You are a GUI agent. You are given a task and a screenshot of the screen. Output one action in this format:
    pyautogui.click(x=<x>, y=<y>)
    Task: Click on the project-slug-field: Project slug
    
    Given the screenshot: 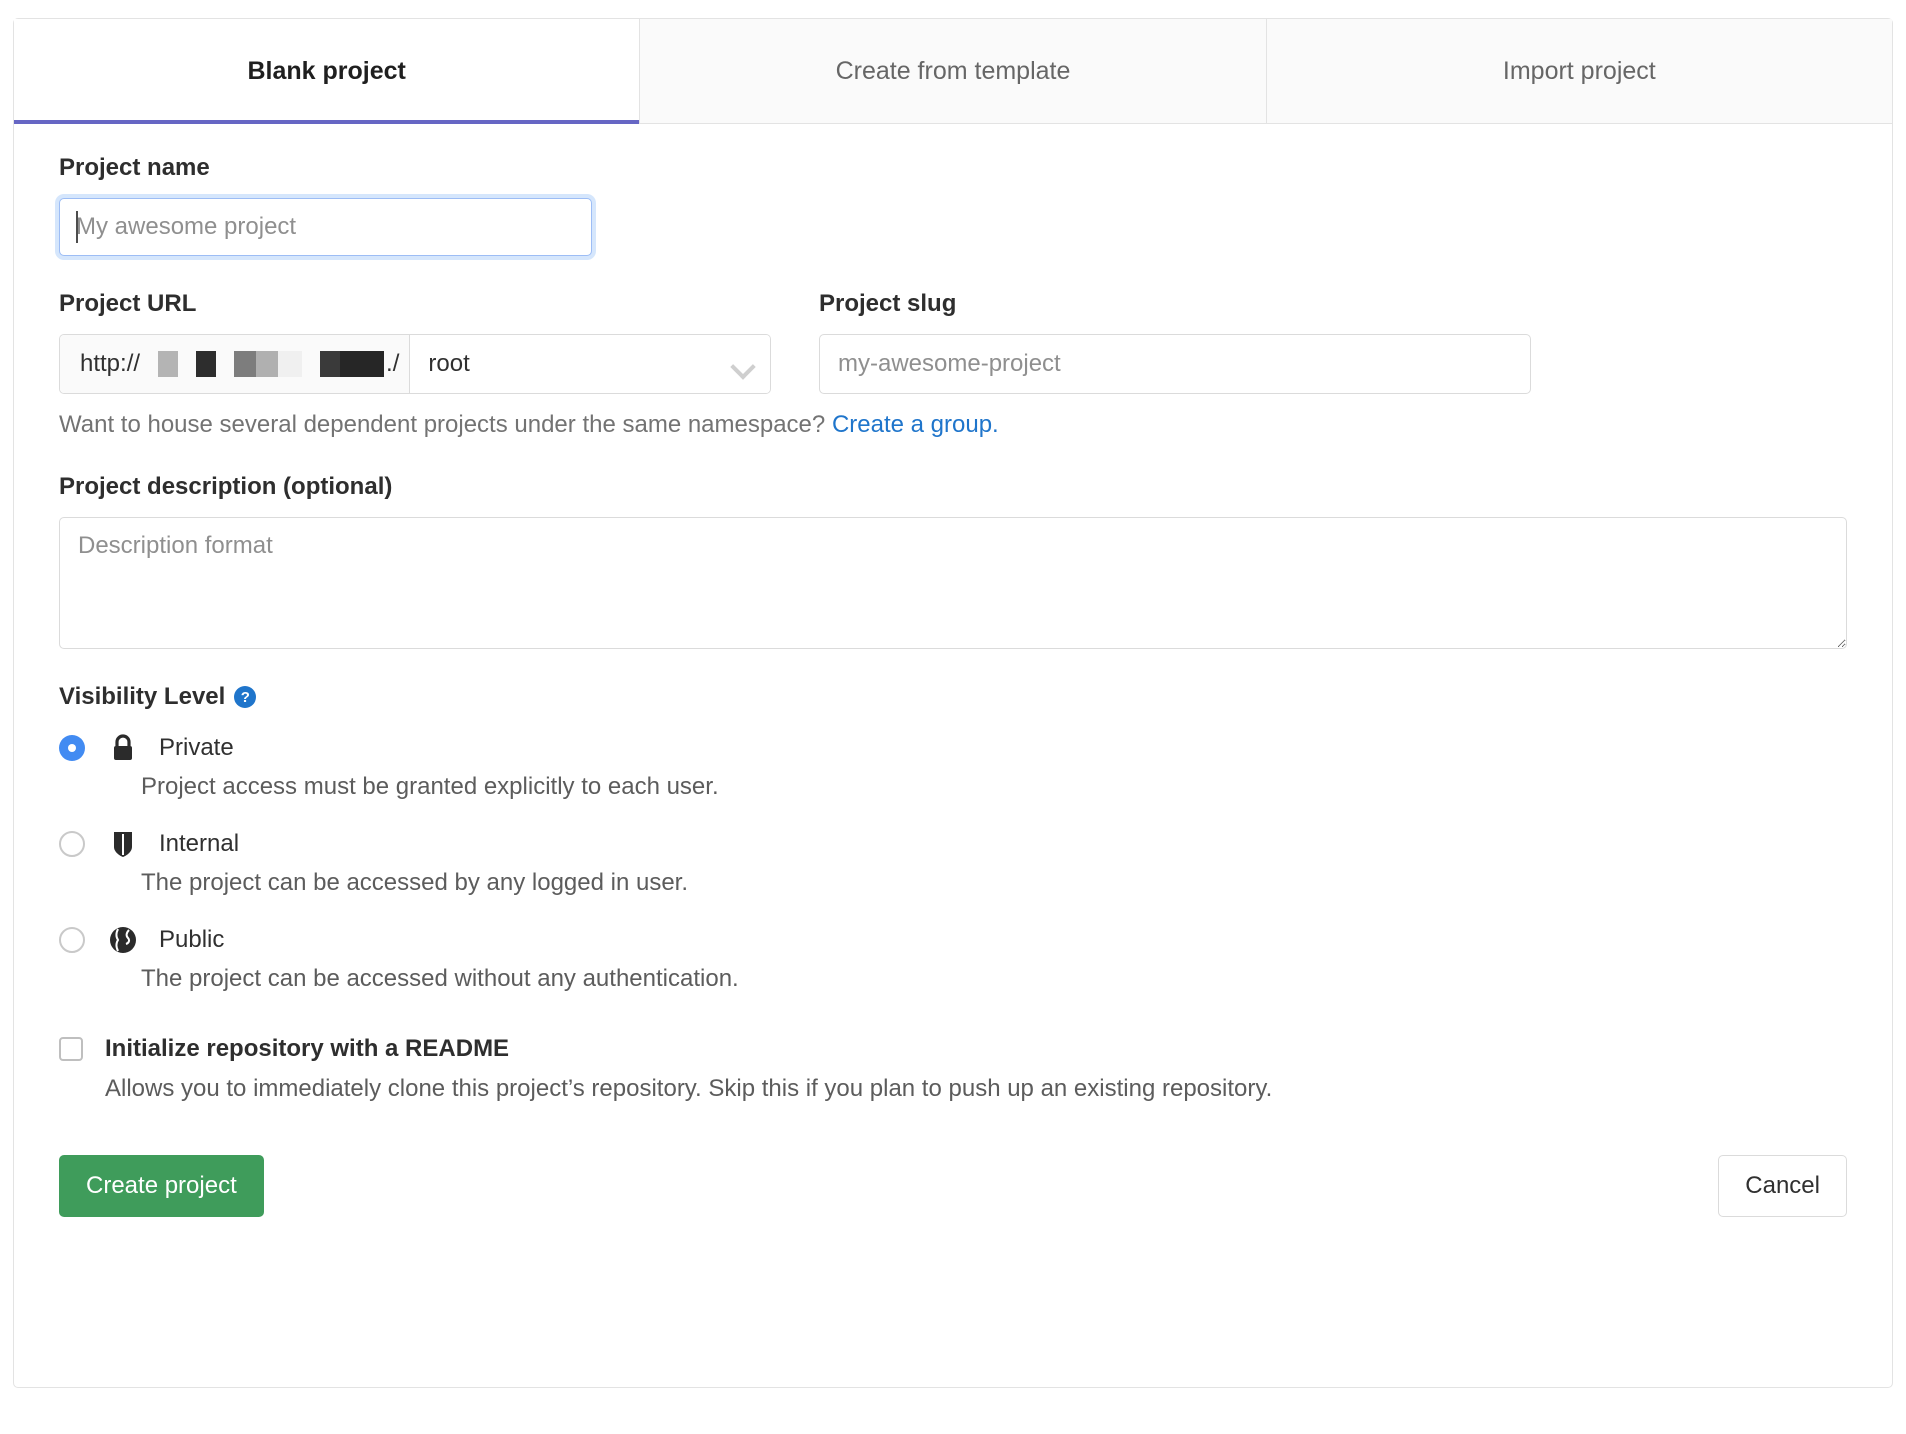 What is the action you would take?
    pyautogui.click(x=1175, y=342)
    